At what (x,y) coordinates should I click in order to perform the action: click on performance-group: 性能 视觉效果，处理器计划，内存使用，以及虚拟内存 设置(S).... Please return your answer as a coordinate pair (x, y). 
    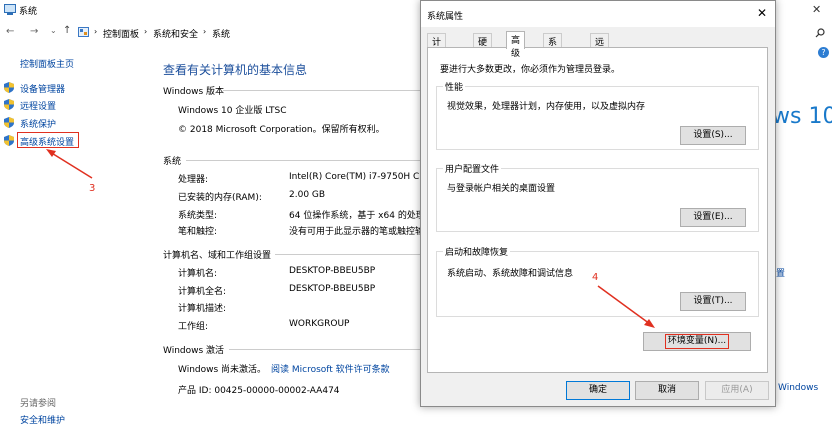
    Looking at the image, I should click on (597, 115).